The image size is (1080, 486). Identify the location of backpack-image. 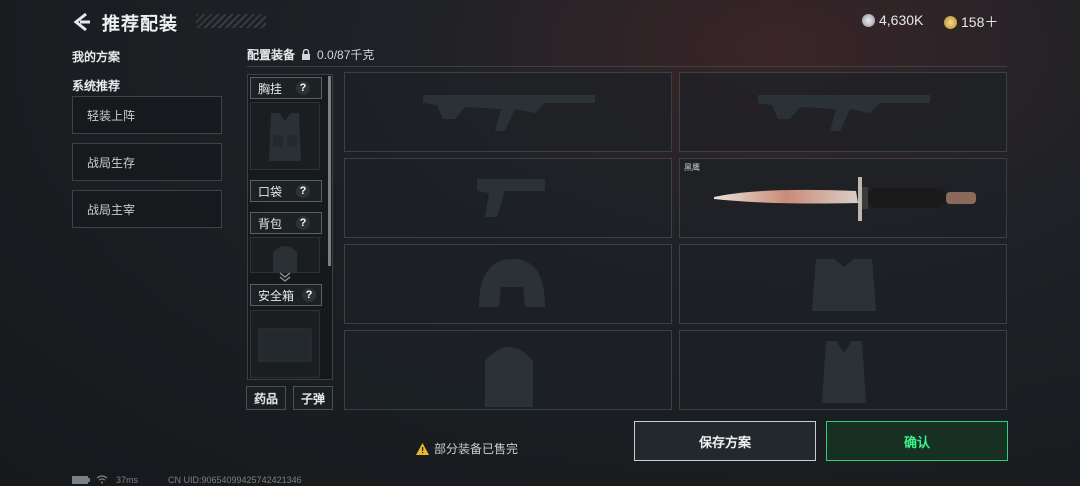
(285, 255).